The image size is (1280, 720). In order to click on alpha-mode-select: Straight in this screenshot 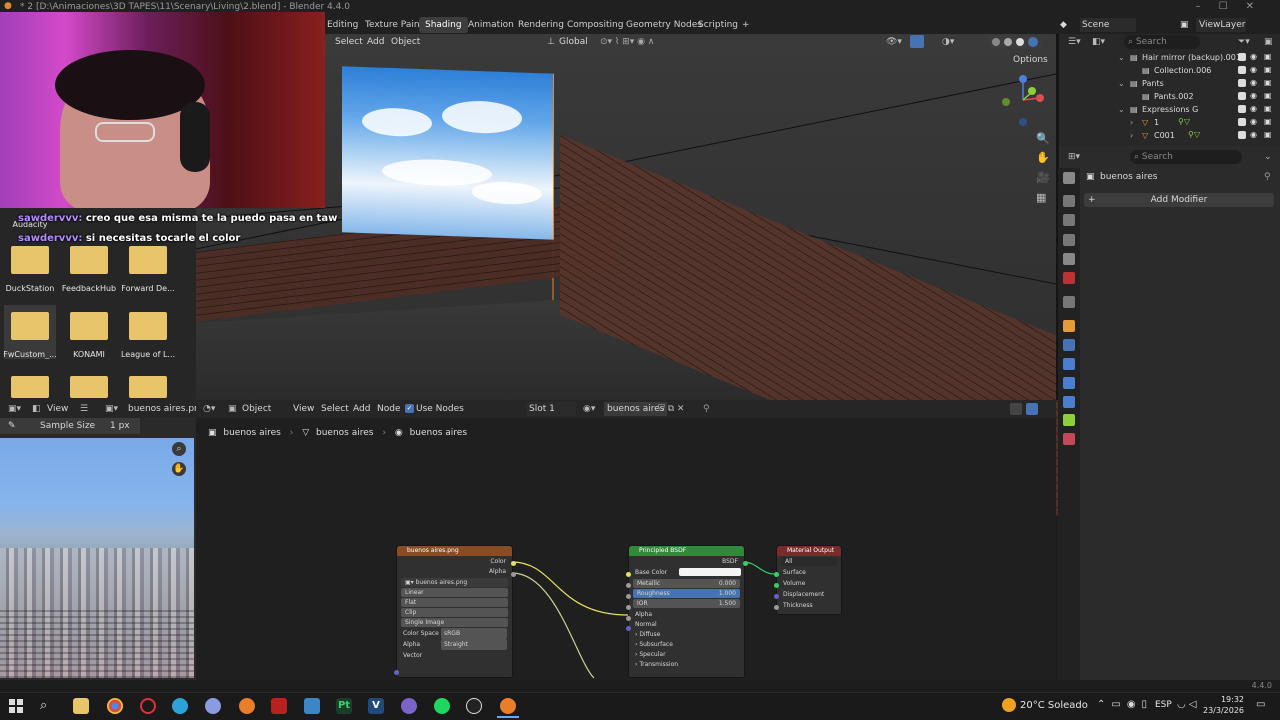, I will do `click(474, 644)`.